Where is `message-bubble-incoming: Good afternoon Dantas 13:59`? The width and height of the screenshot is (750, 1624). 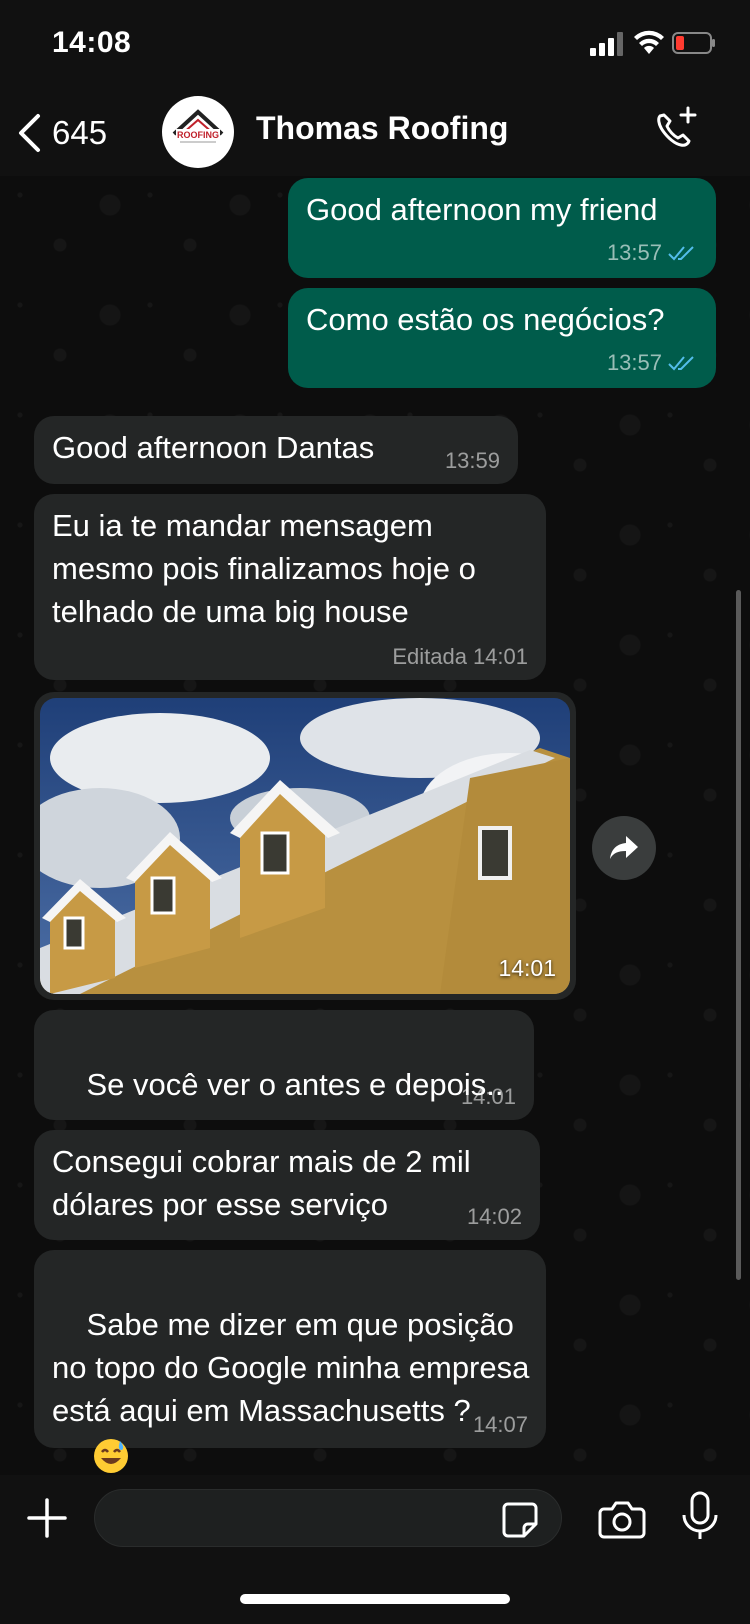 message-bubble-incoming: Good afternoon Dantas 13:59 is located at coordinates (276, 450).